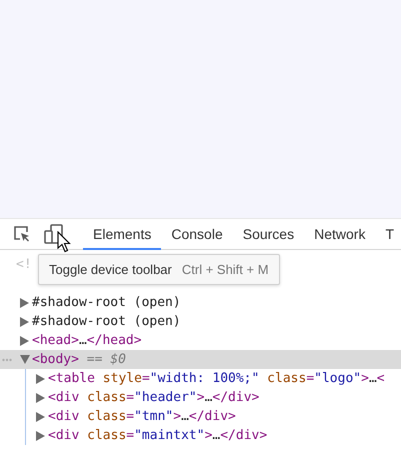  Describe the element at coordinates (197, 234) in the screenshot. I see `devtools-tab: Console` at that location.